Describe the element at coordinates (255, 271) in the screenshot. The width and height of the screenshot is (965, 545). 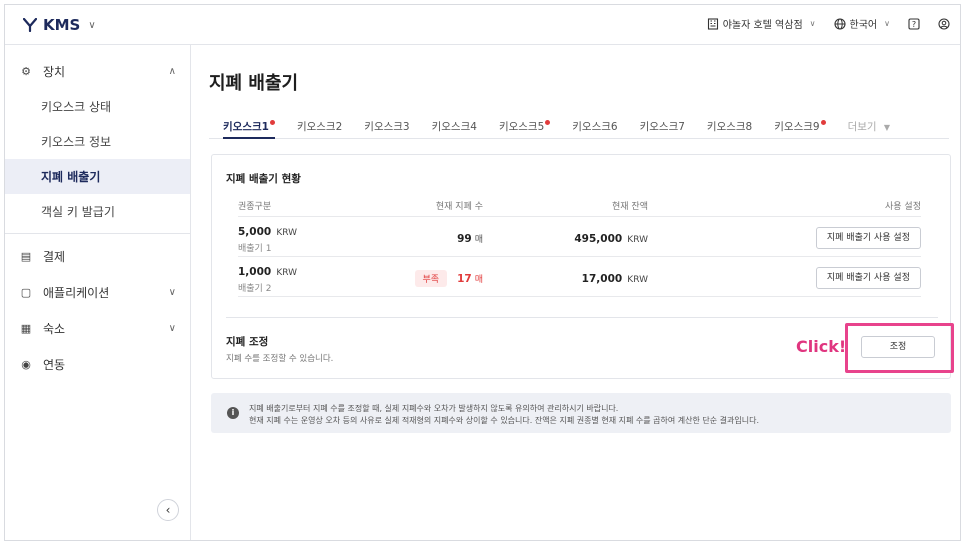
I see `denomination-value: 1,000` at that location.